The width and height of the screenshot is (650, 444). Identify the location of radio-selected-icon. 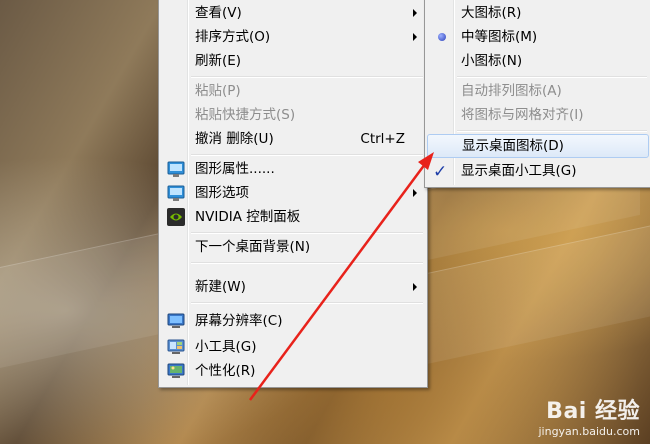
(442, 37).